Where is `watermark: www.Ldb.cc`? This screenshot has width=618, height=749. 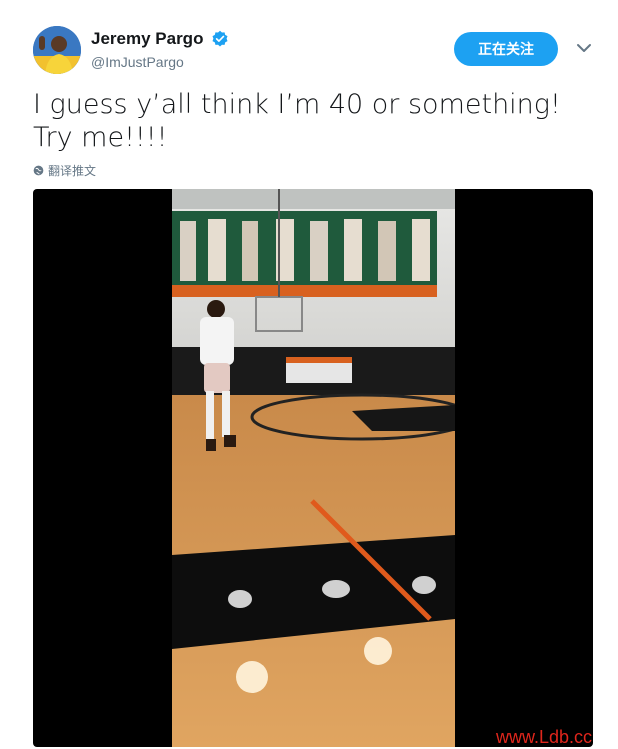
watermark: www.Ldb.cc is located at coordinates (544, 737).